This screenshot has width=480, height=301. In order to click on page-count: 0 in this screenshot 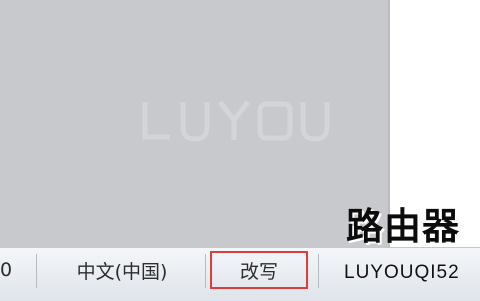, I will do `click(7, 270)`.